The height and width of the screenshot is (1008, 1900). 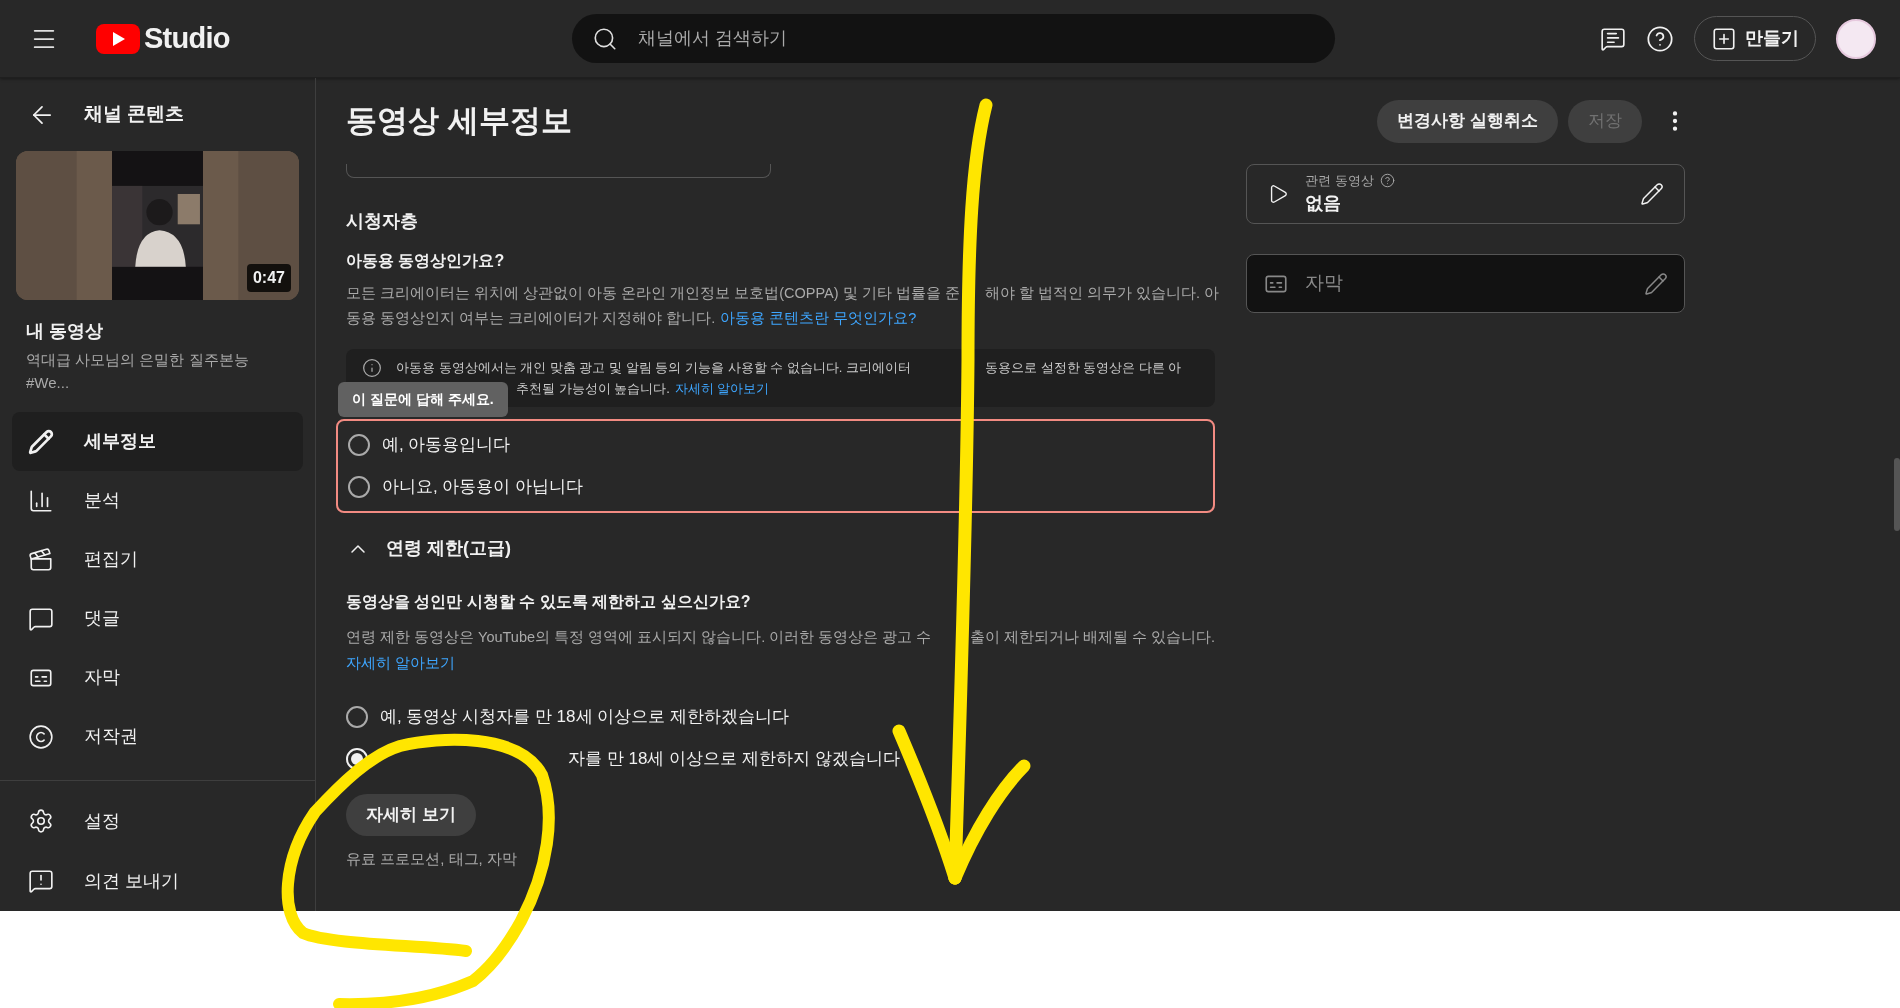 I want to click on description-text: 동용 동영상인지 여부는 크리에이터가 지정해야 합니다., so click(x=531, y=318).